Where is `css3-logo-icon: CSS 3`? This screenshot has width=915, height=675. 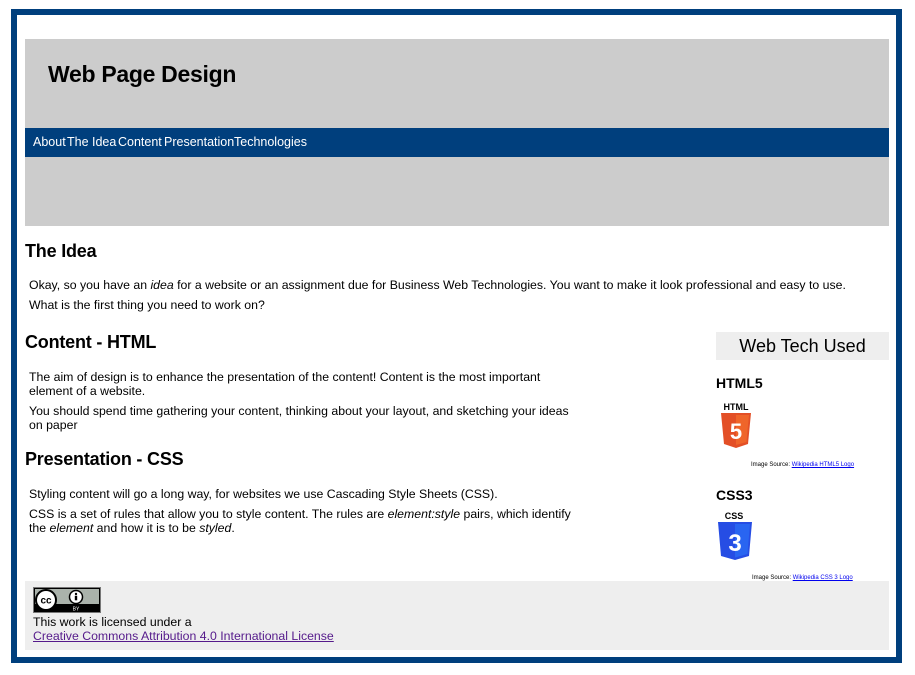 css3-logo-icon: CSS 3 is located at coordinates (735, 535).